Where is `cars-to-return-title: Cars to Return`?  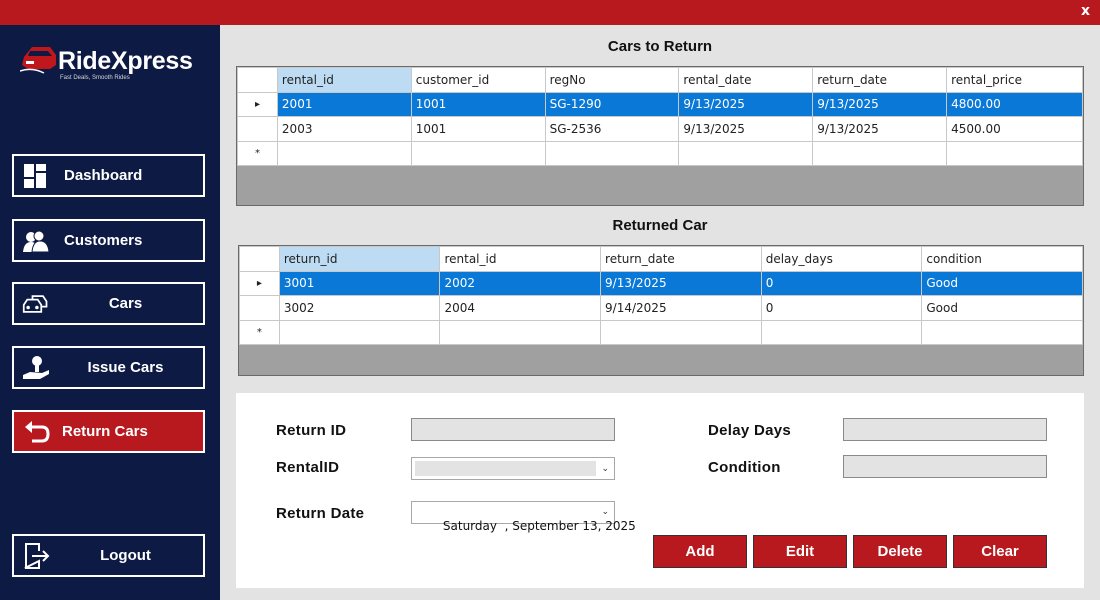
cars-to-return-title: Cars to Return is located at coordinates (660, 46).